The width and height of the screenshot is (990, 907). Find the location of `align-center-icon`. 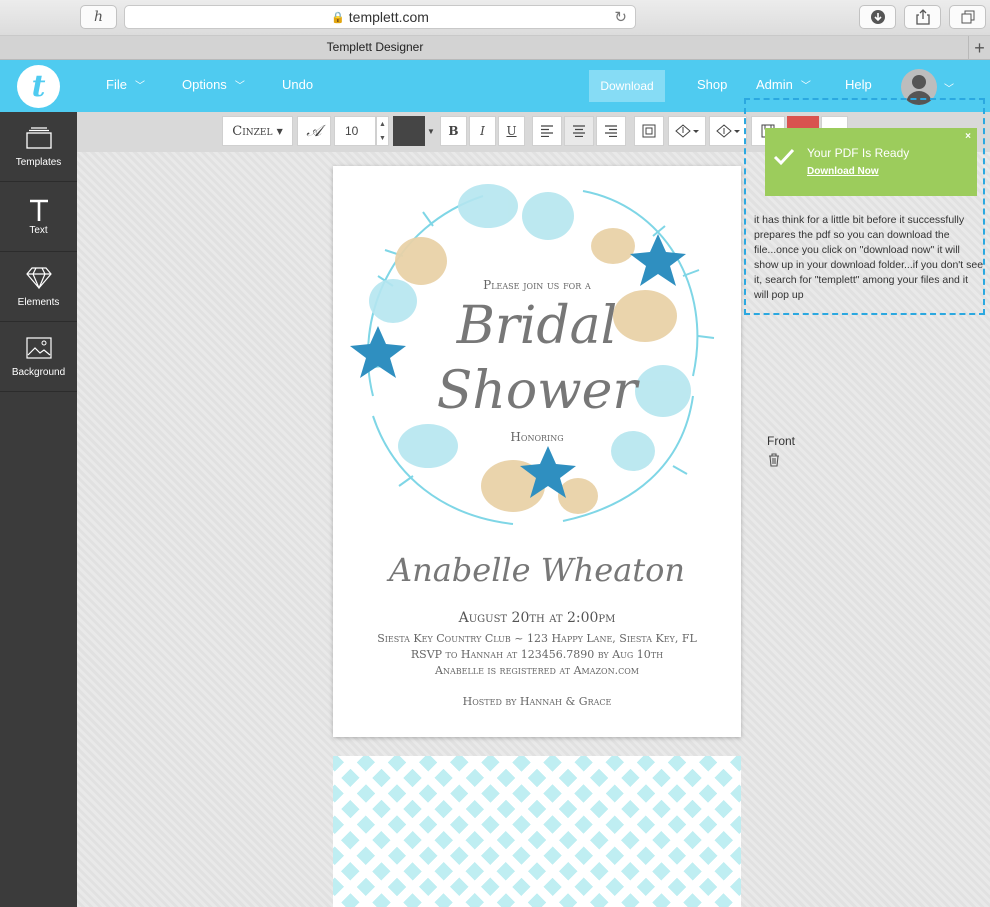

align-center-icon is located at coordinates (579, 131).